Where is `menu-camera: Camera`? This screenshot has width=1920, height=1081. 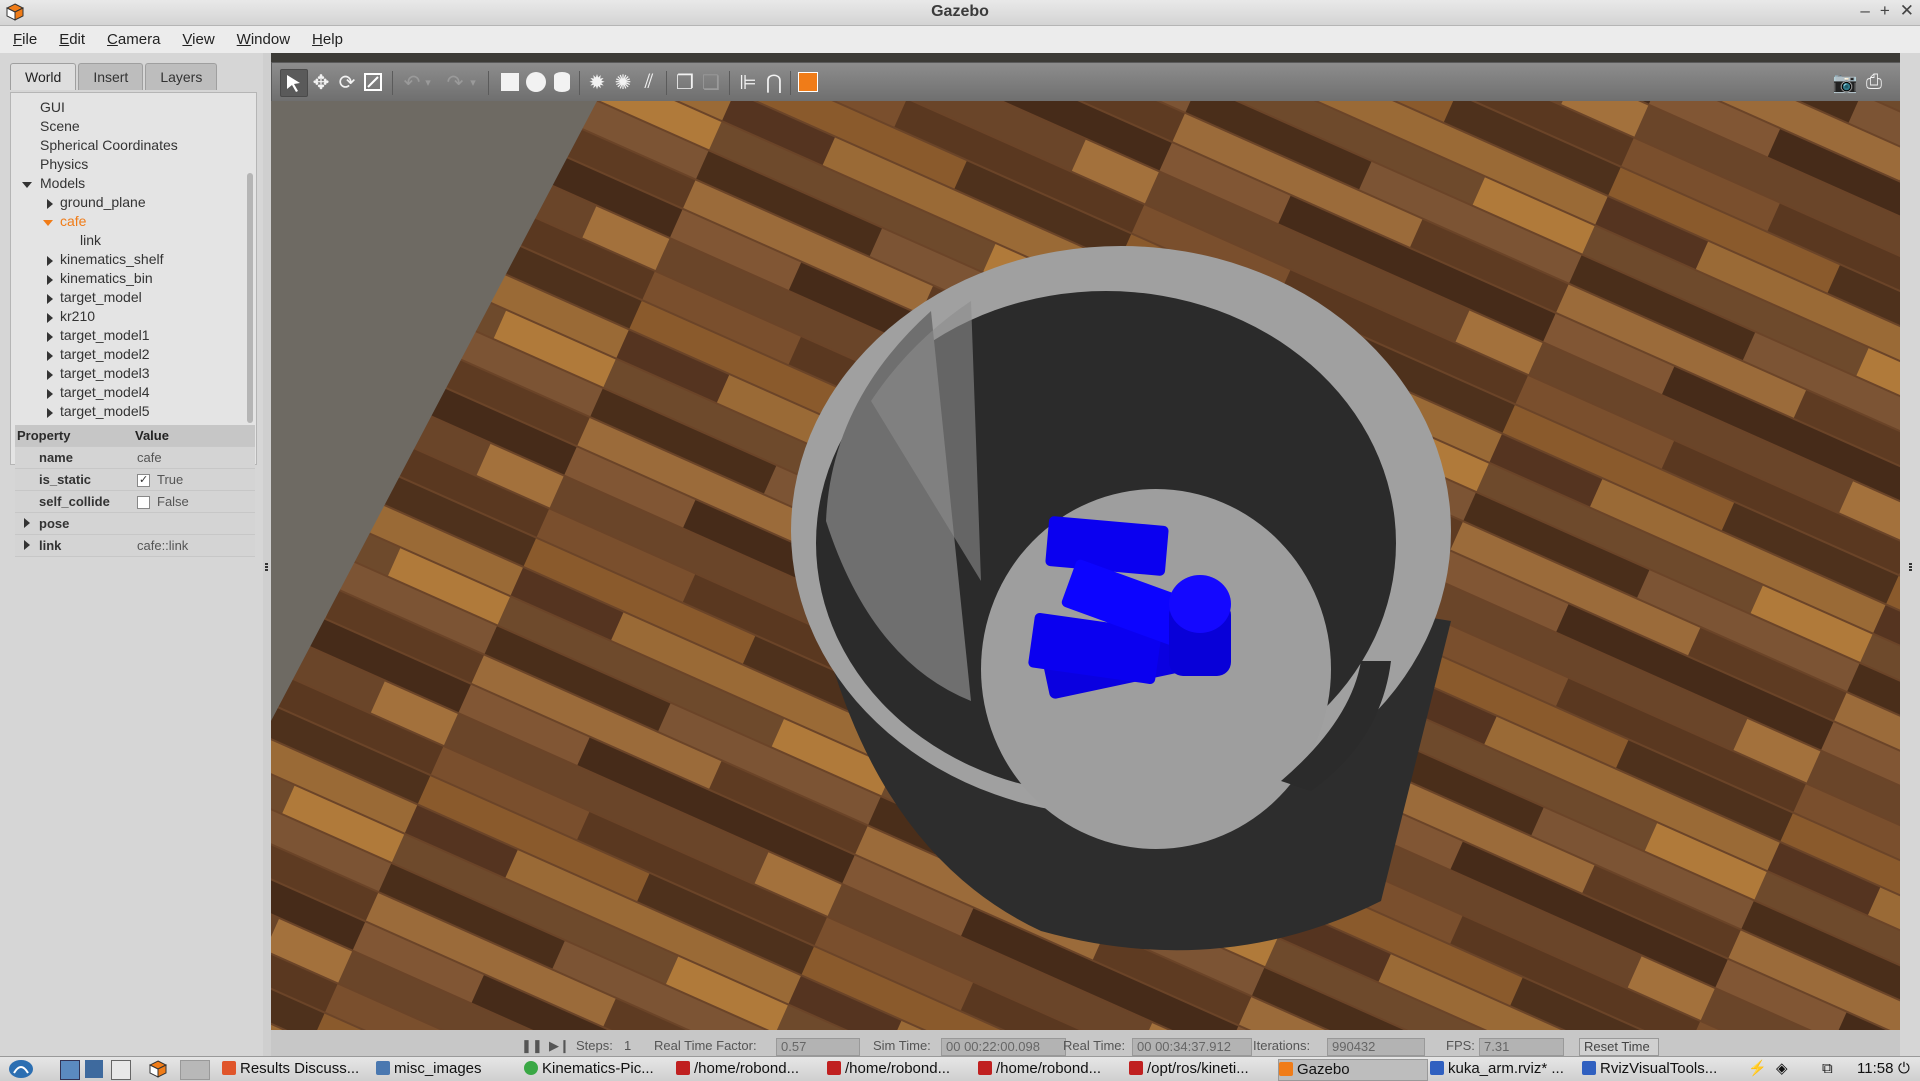
menu-camera: Camera is located at coordinates (131, 39).